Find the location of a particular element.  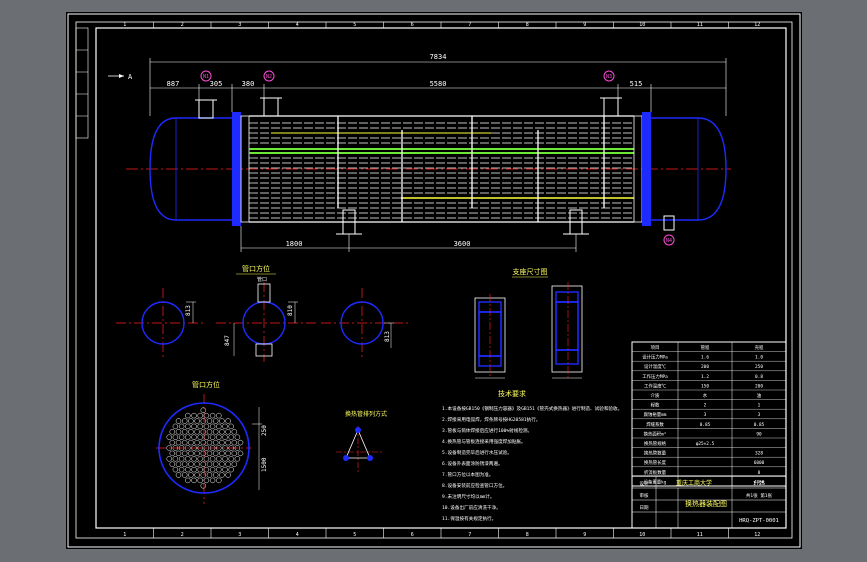

notes-title: 技术要求 is located at coordinates (512, 393).